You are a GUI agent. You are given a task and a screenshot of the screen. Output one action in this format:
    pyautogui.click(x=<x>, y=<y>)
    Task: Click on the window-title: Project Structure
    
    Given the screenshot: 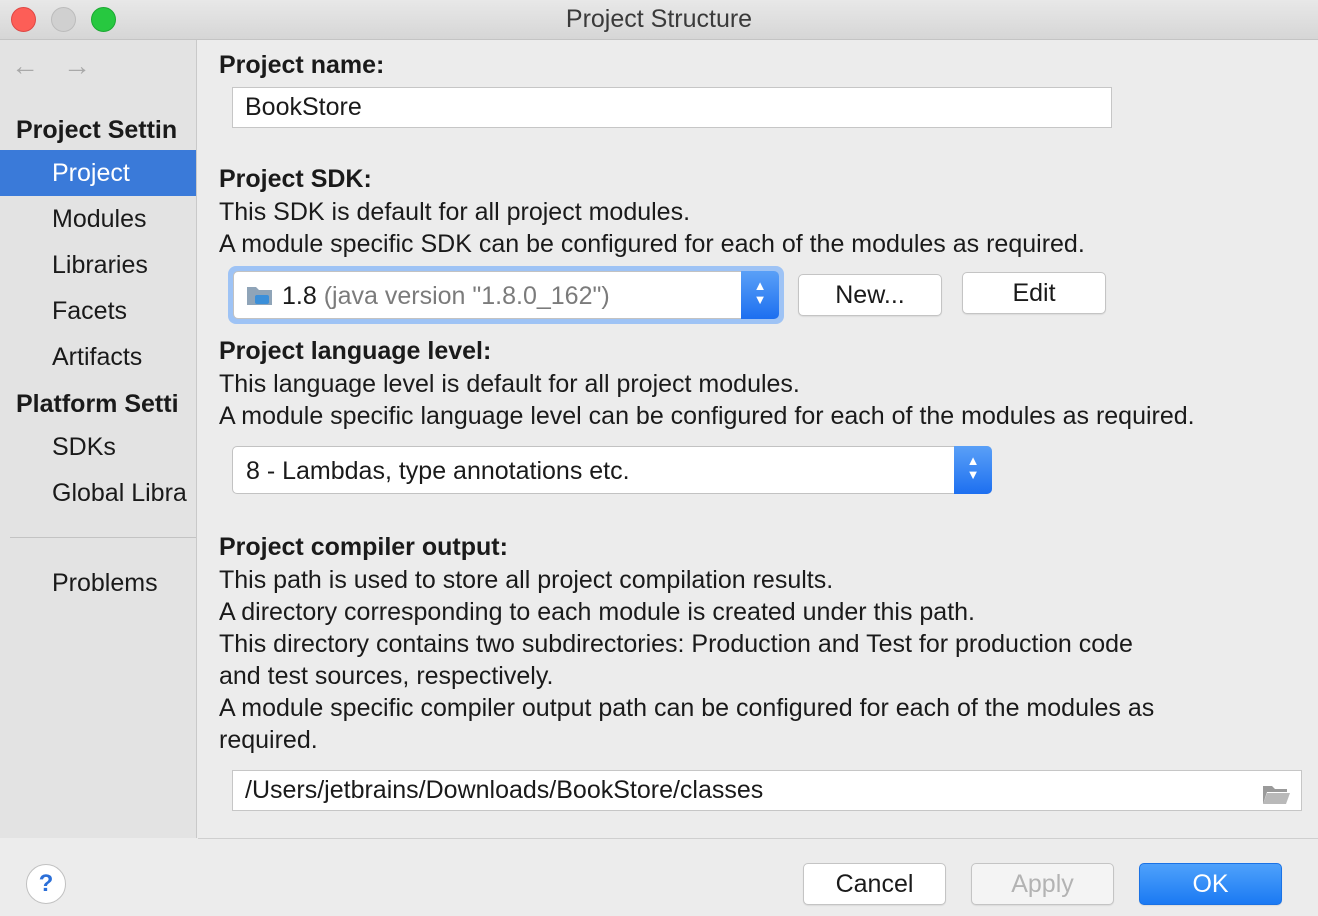 What is the action you would take?
    pyautogui.click(x=659, y=19)
    